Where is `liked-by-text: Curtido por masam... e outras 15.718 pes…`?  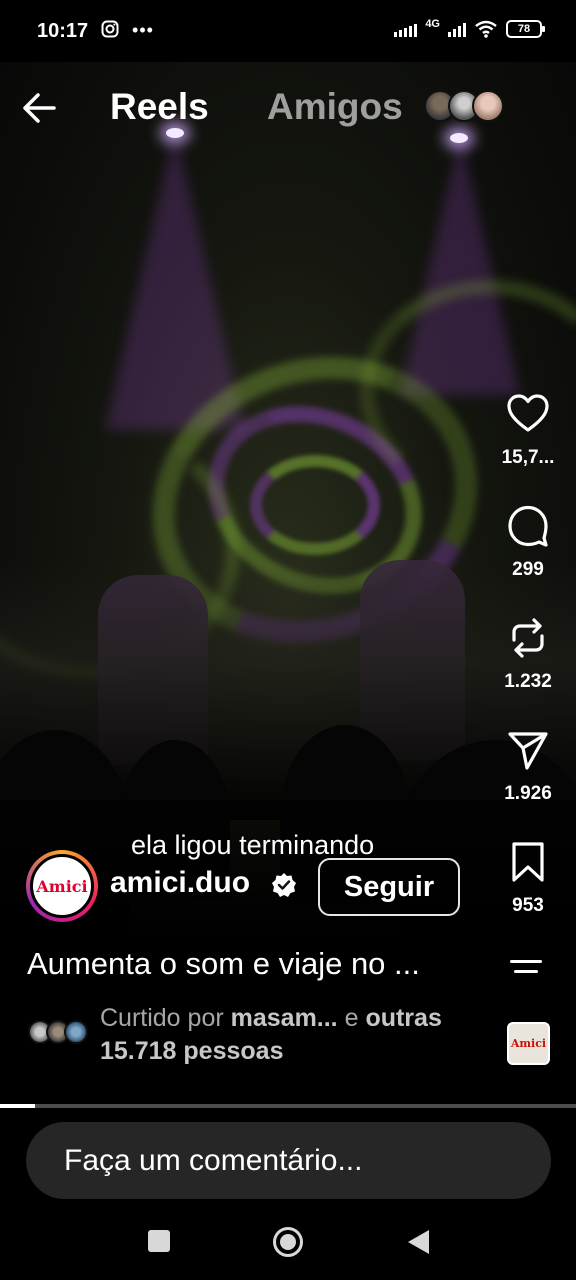 liked-by-text: Curtido por masam... e outras 15.718 pes… is located at coordinates (300, 1035).